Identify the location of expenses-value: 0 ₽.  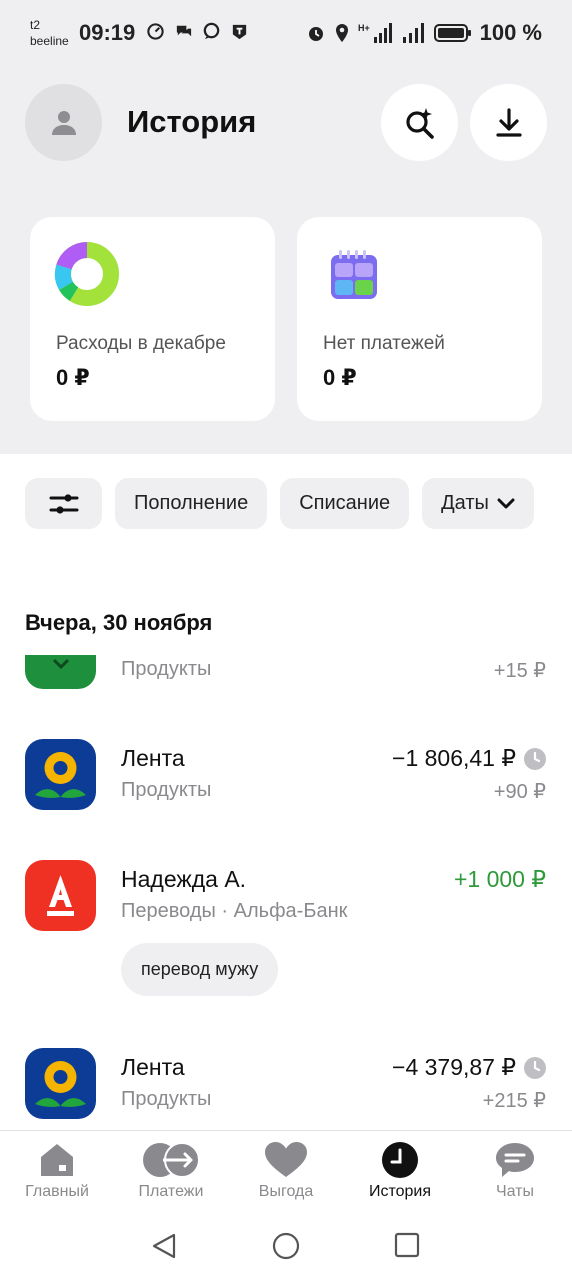
(73, 377).